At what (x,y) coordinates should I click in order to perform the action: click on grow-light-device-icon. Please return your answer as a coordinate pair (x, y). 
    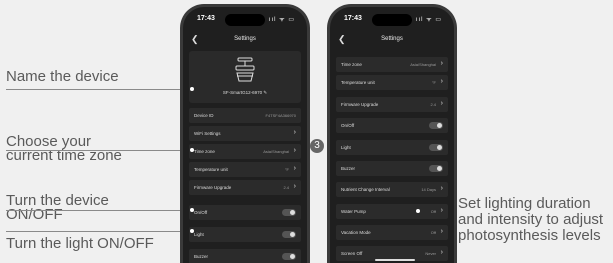
    Looking at the image, I should click on (245, 69).